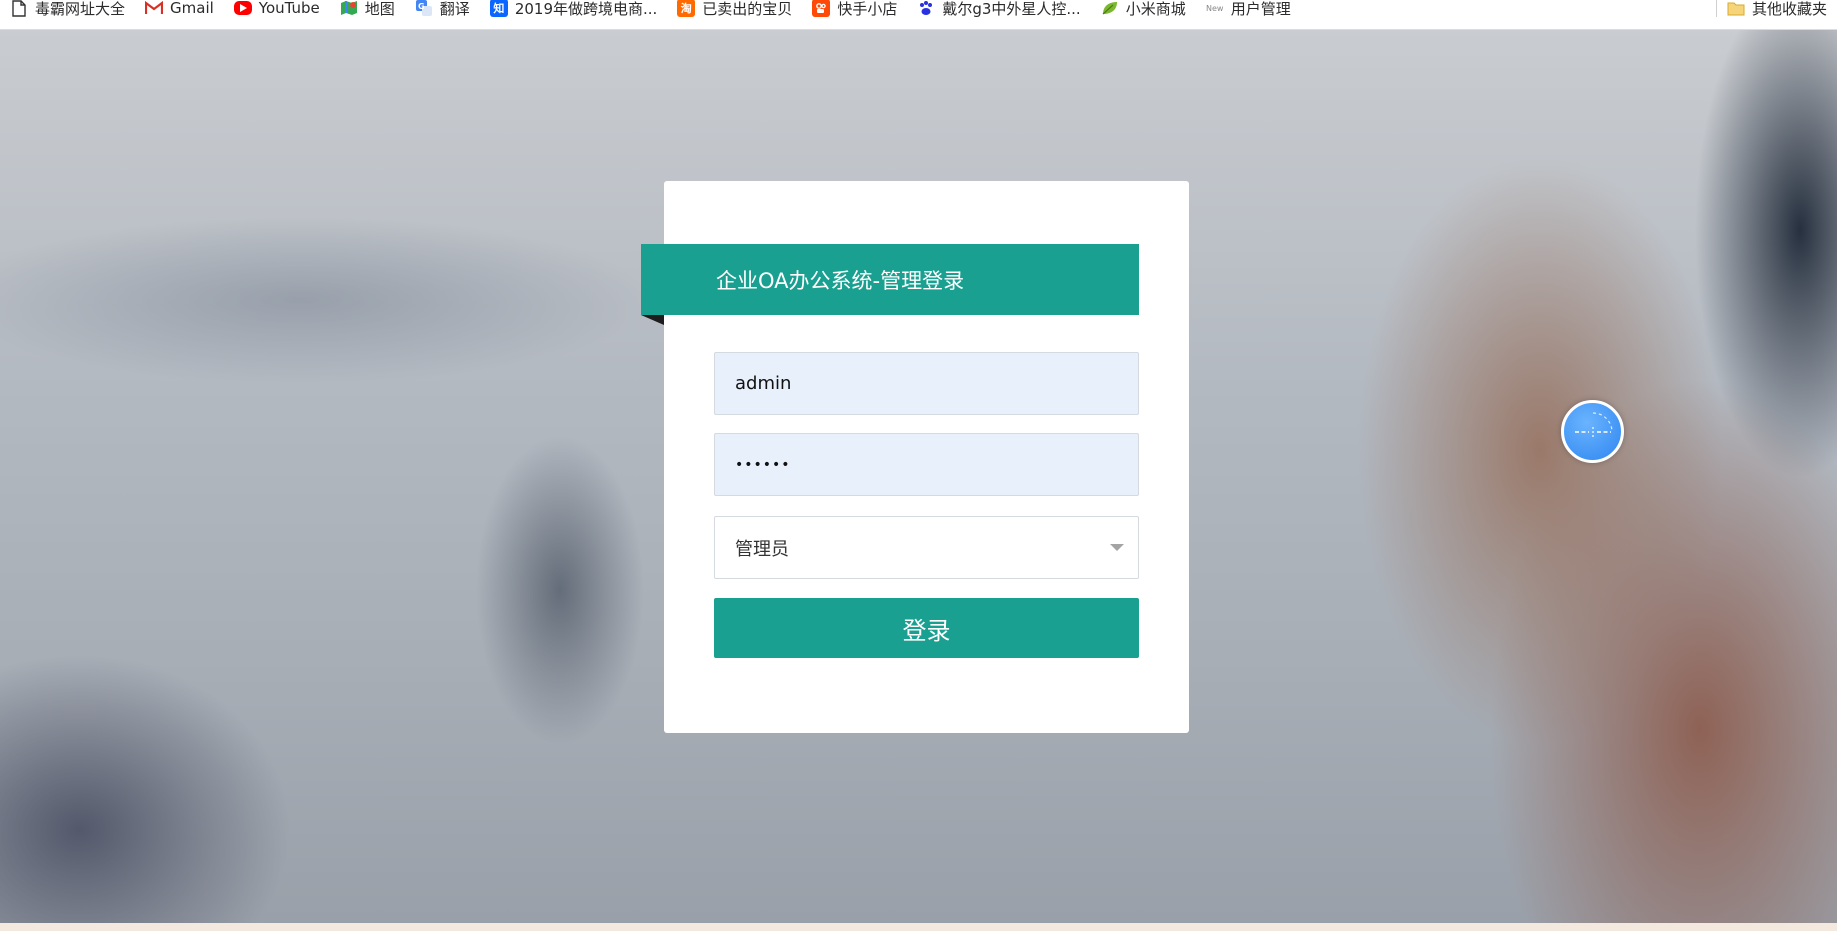 The width and height of the screenshot is (1837, 931). I want to click on bookmark-youtube: YouTube, so click(277, 11).